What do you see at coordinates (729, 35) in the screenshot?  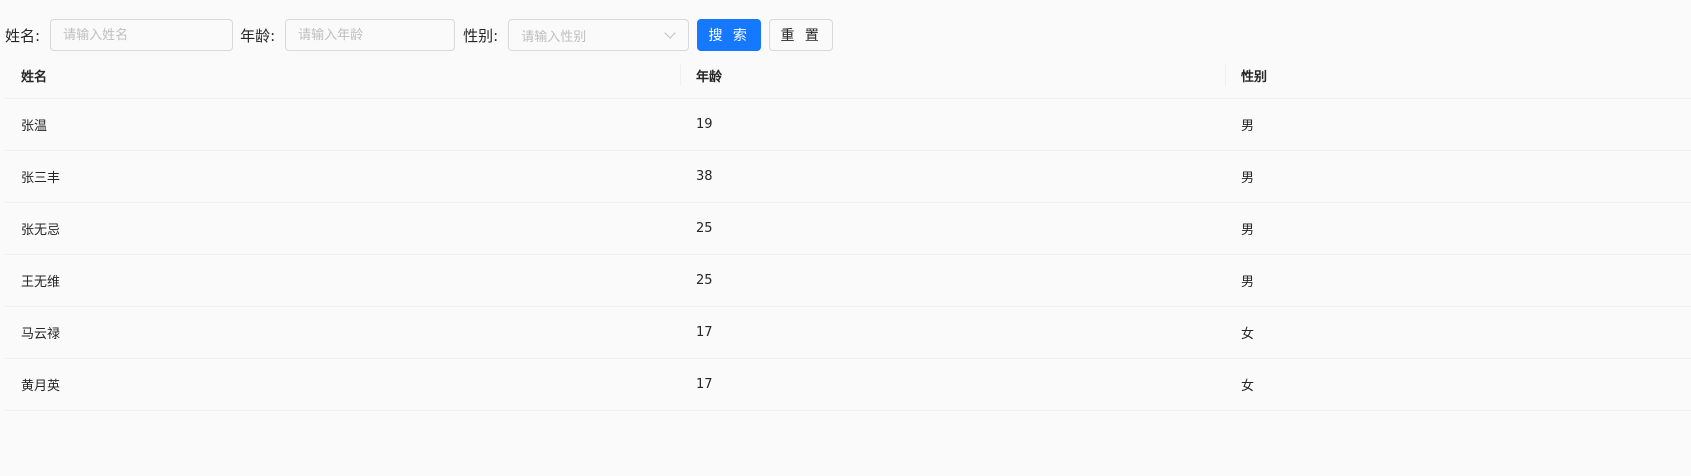 I see `search-button: 搜 索` at bounding box center [729, 35].